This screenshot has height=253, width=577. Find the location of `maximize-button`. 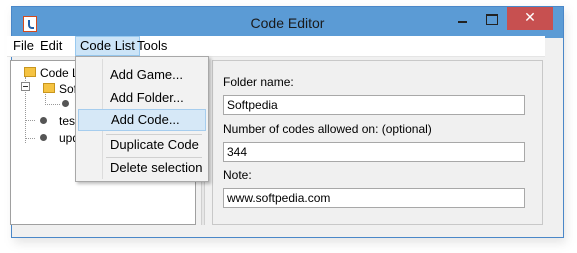

maximize-button is located at coordinates (491, 18).